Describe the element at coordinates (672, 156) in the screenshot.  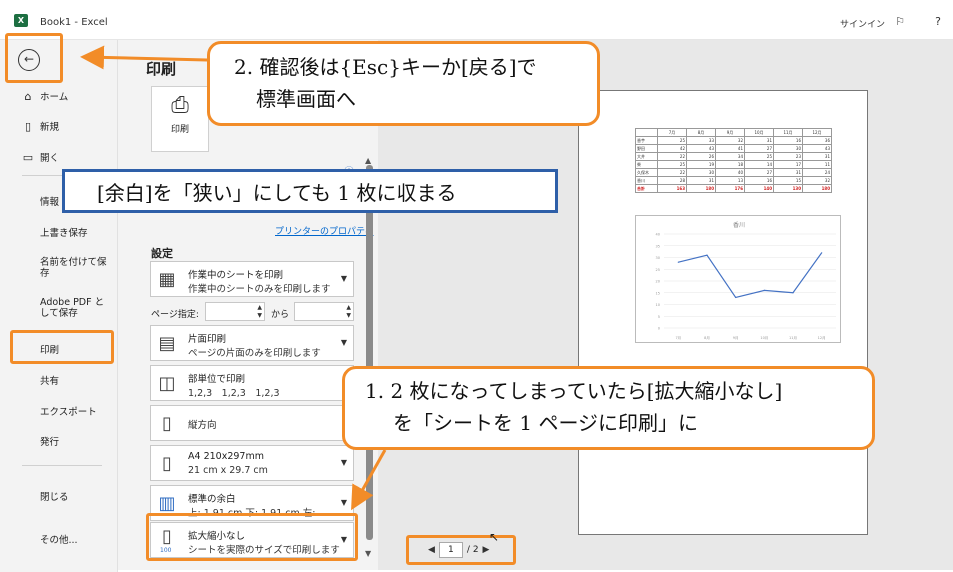
I see `table-cell: 22` at that location.